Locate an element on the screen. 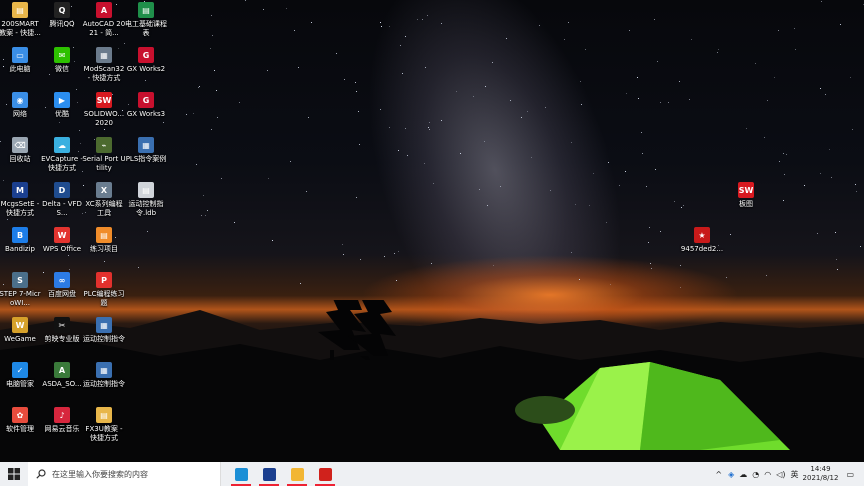 This screenshot has width=864, height=486. desktop-icon: G GX Works3 is located at coordinates (146, 105).